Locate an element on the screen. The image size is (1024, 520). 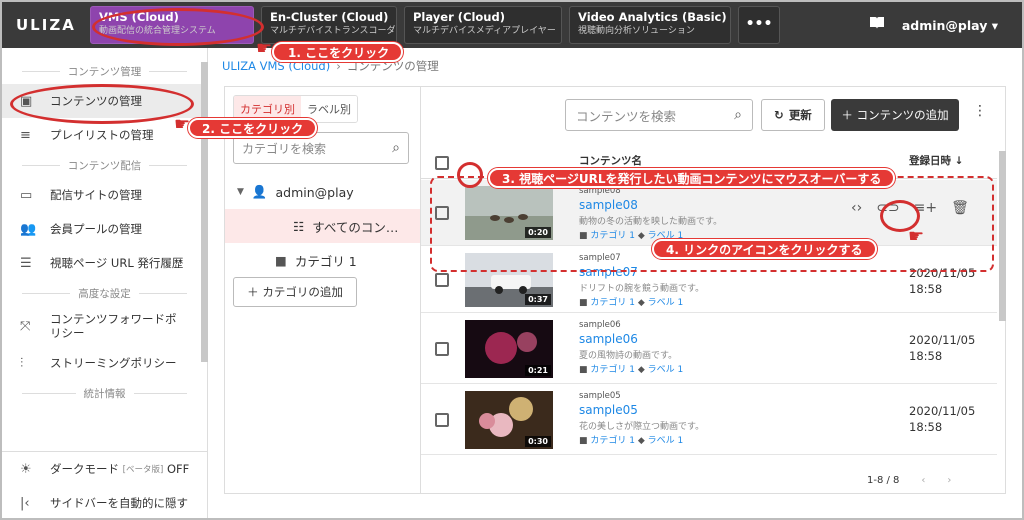
equalizer-icon: ⫶ is located at coordinates (22, 363).